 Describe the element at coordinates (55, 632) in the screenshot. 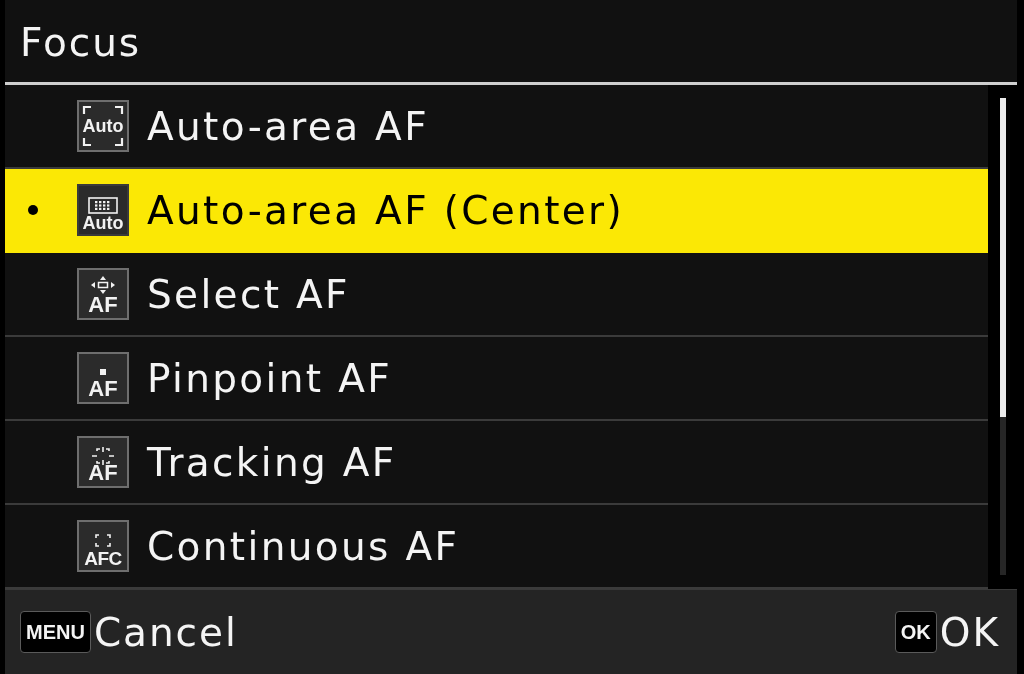

I see `key-cap: MENU` at that location.